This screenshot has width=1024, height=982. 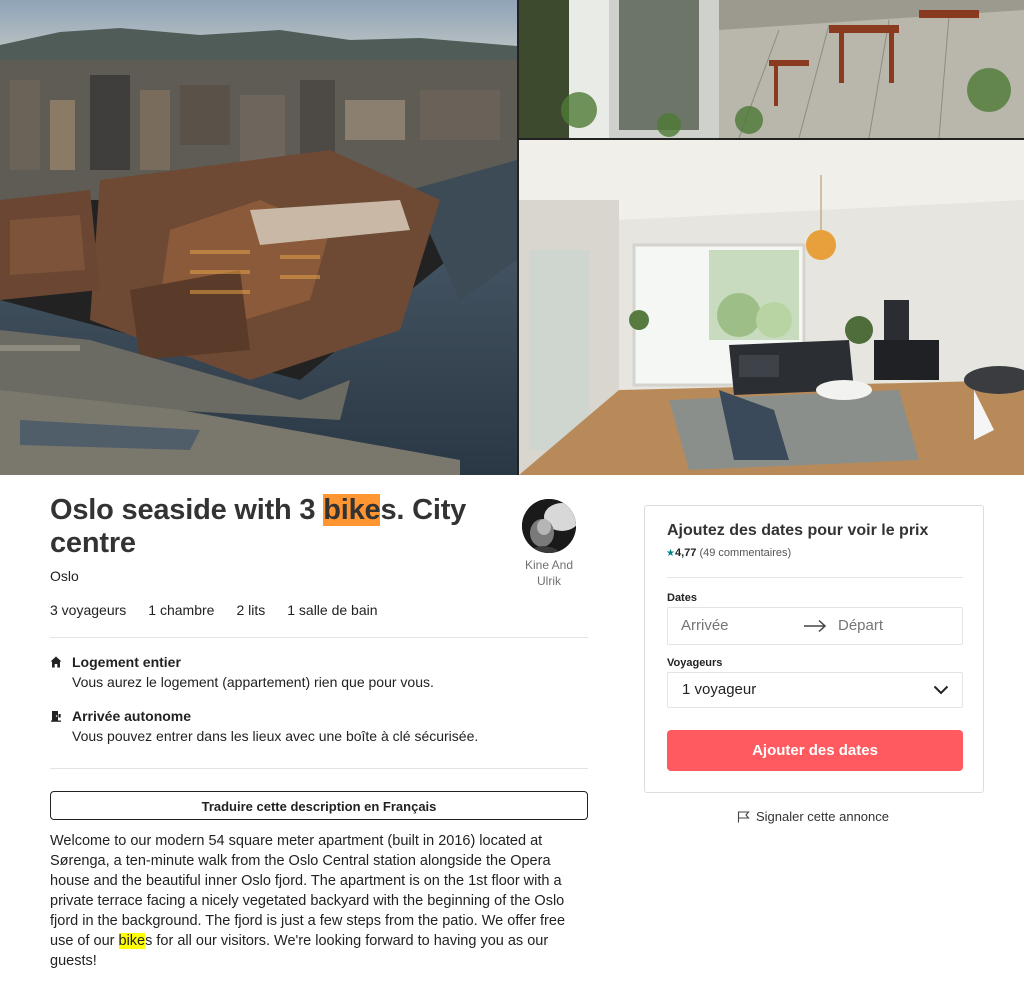 I want to click on report-listing-link: Signaler cette annonce, so click(x=813, y=816).